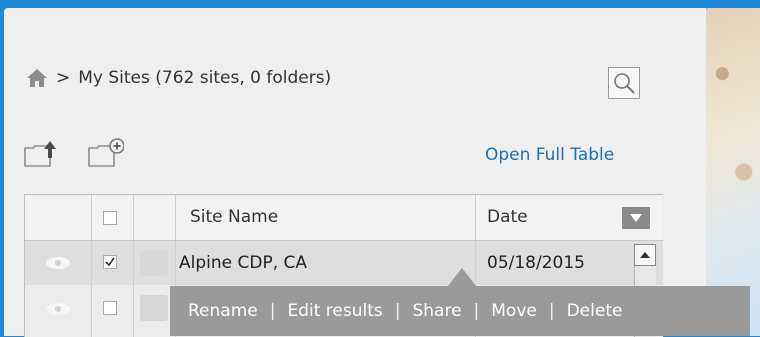  Describe the element at coordinates (234, 217) in the screenshot. I see `site-name-header: Site Name` at that location.